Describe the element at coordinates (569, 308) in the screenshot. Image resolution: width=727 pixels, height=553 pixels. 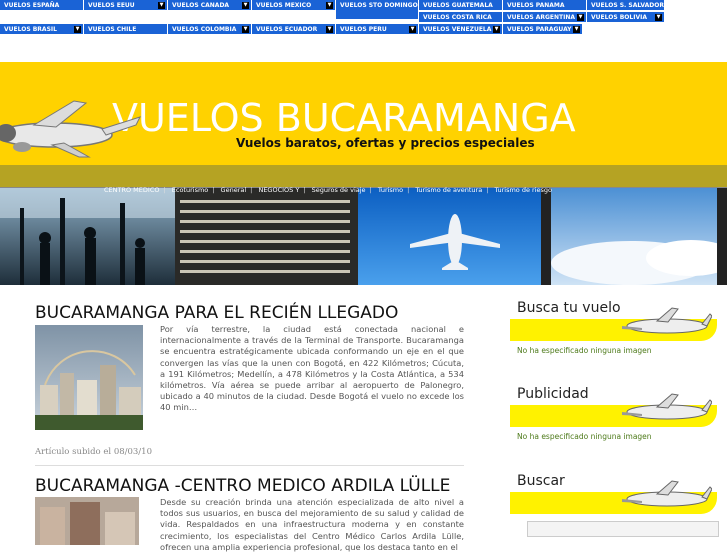
I see `sidebar-title-busca: Busca tu vuelo` at that location.